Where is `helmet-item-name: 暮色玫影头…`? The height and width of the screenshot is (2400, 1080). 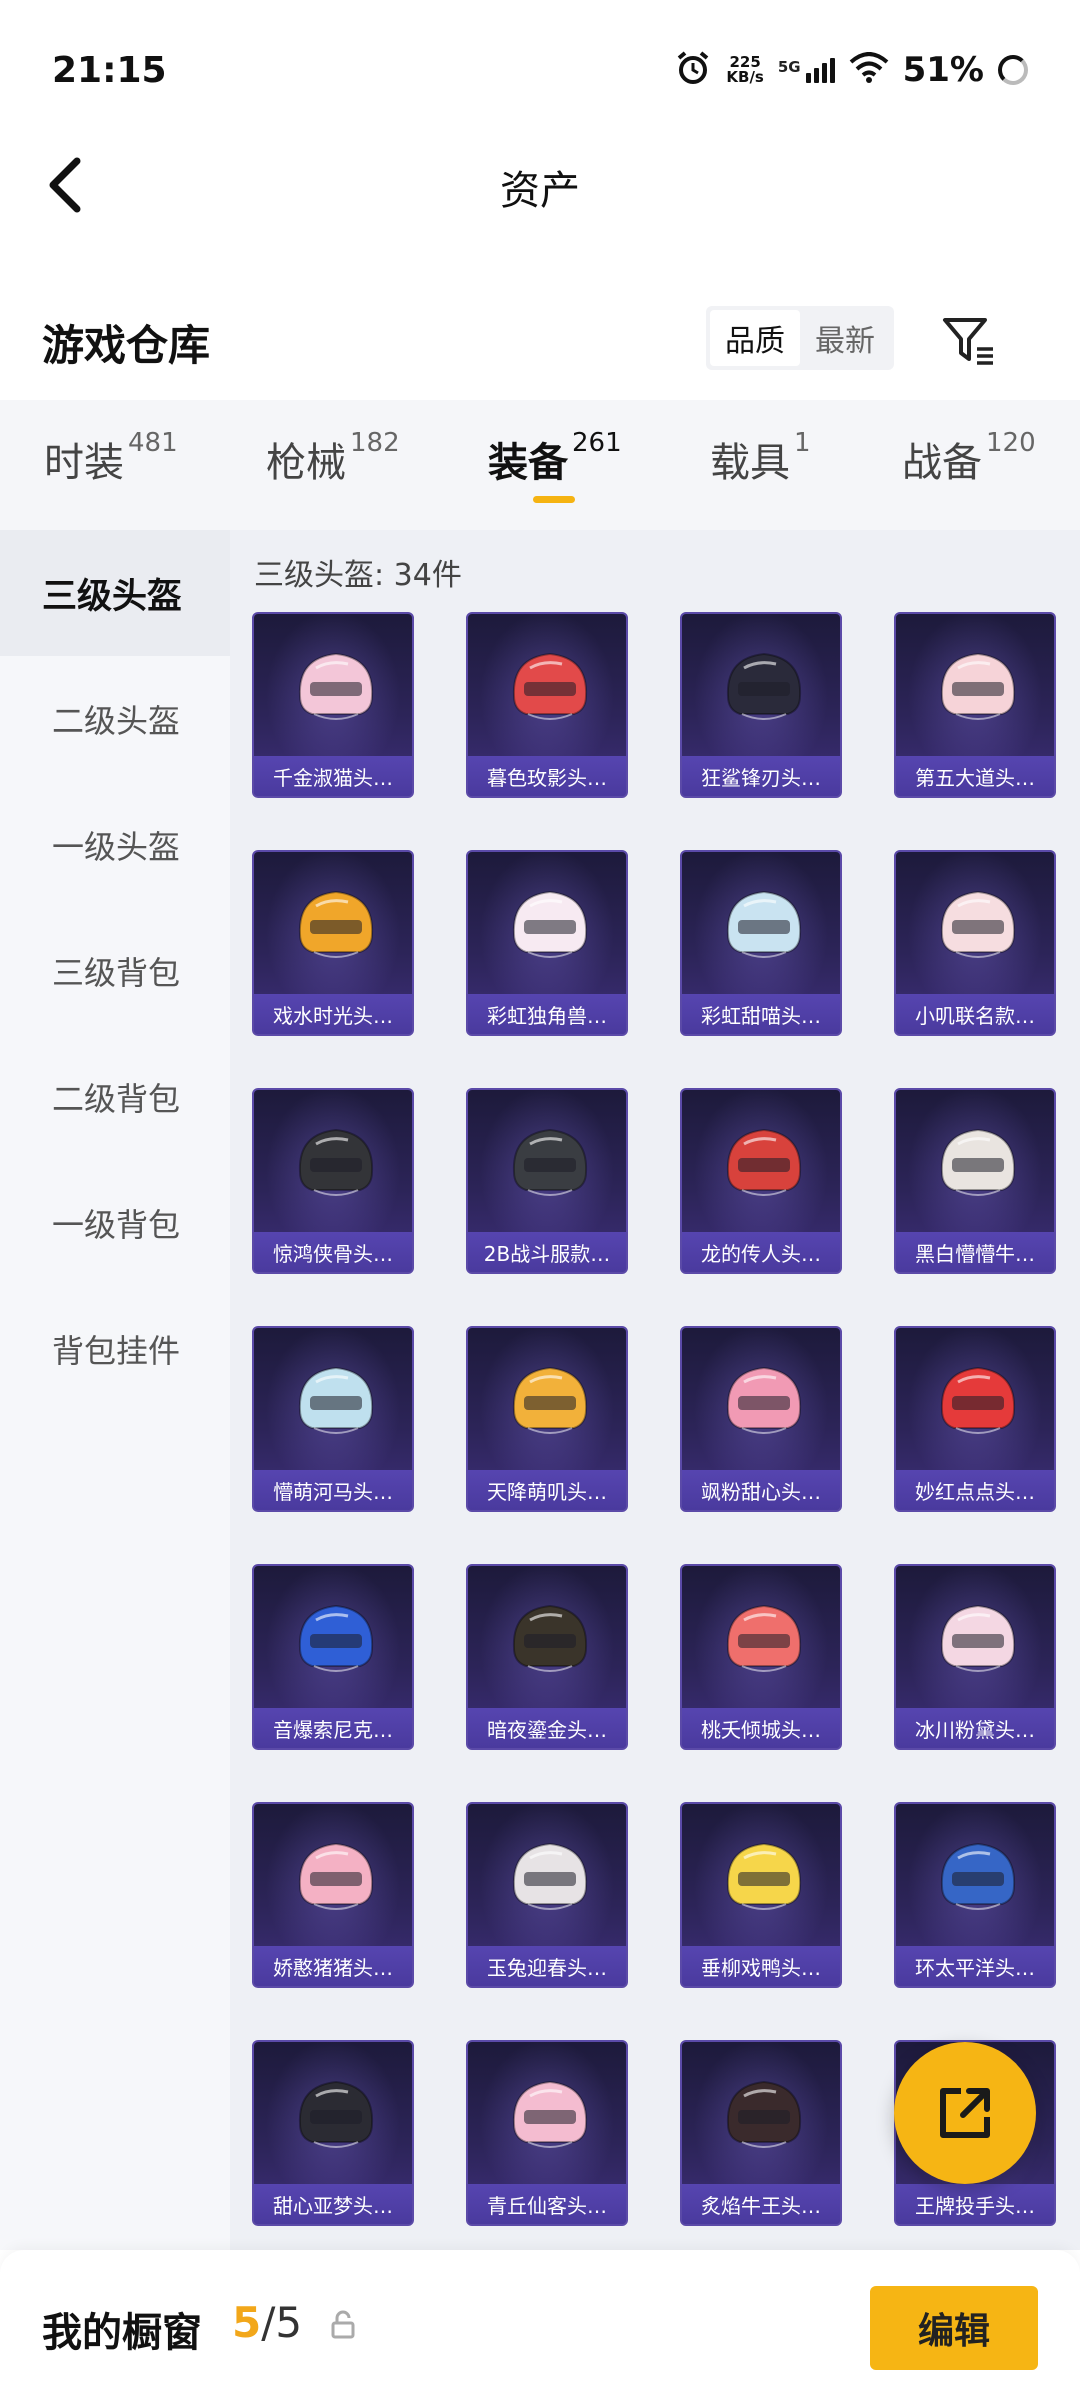
helmet-item-name: 暮色玫影头… is located at coordinates (547, 776).